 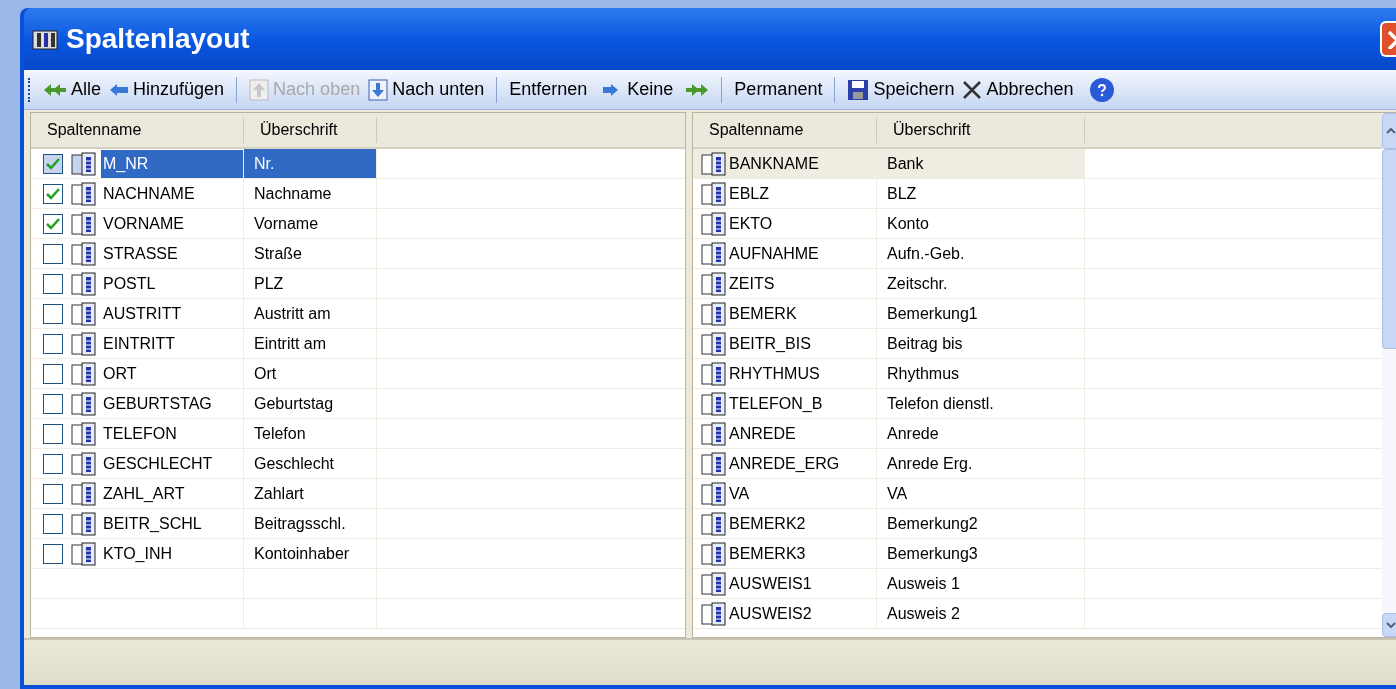 What do you see at coordinates (784, 463) in the screenshot?
I see `column-name: ANREDE_ERG` at bounding box center [784, 463].